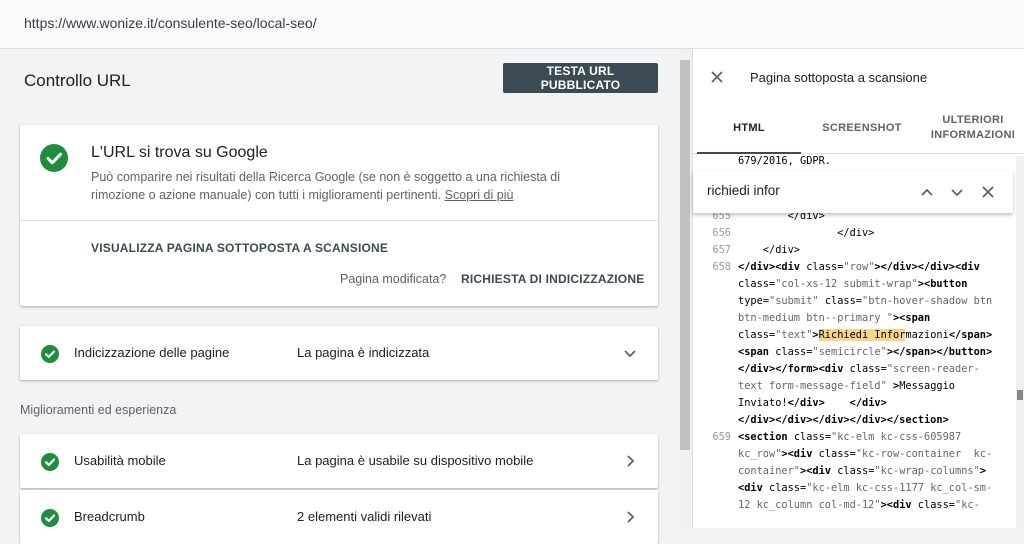 This screenshot has height=544, width=1024. I want to click on page-title: Controllo URL, so click(77, 80).